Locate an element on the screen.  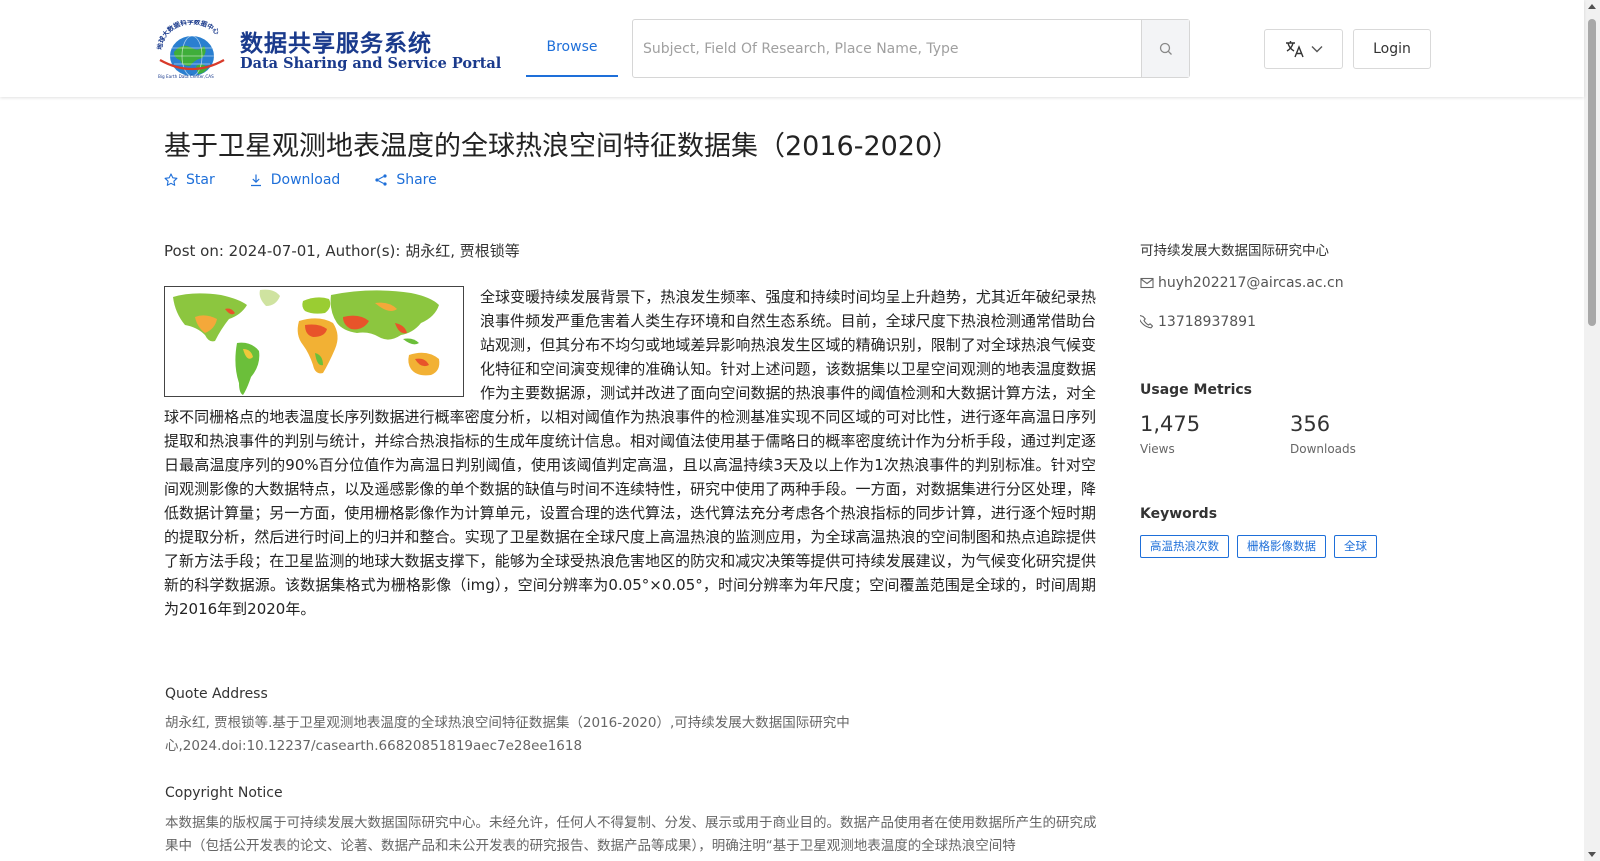
keywords-heading: Keywords is located at coordinates (1179, 514).